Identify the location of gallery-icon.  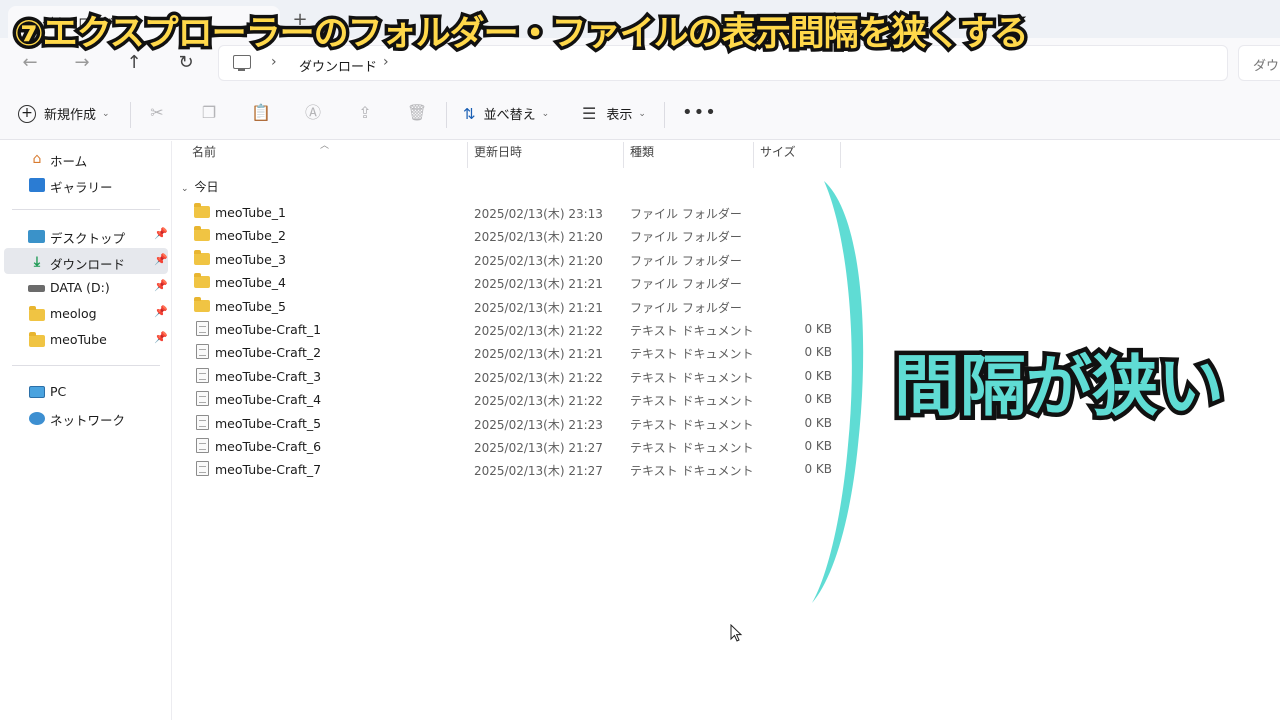
(37, 185).